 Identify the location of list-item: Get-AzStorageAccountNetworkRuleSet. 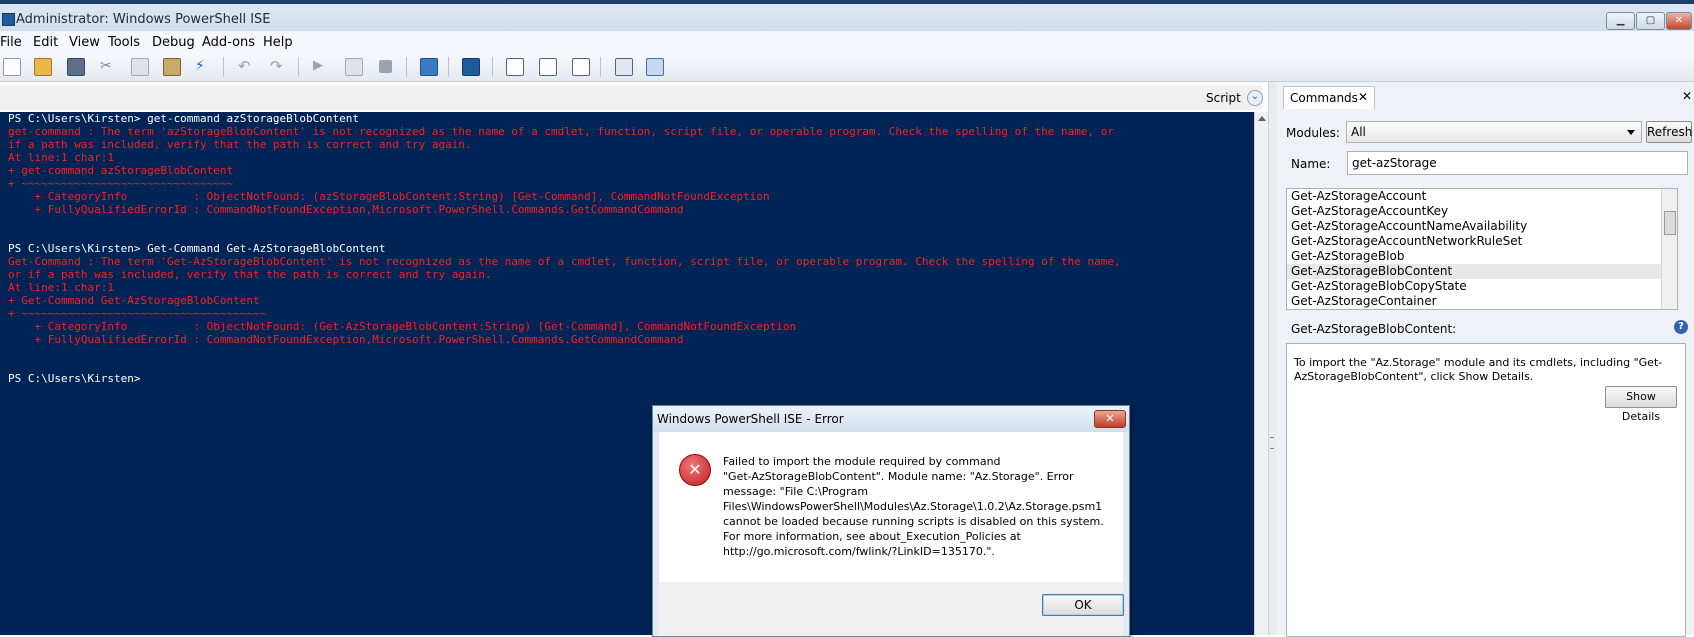
(1482, 241).